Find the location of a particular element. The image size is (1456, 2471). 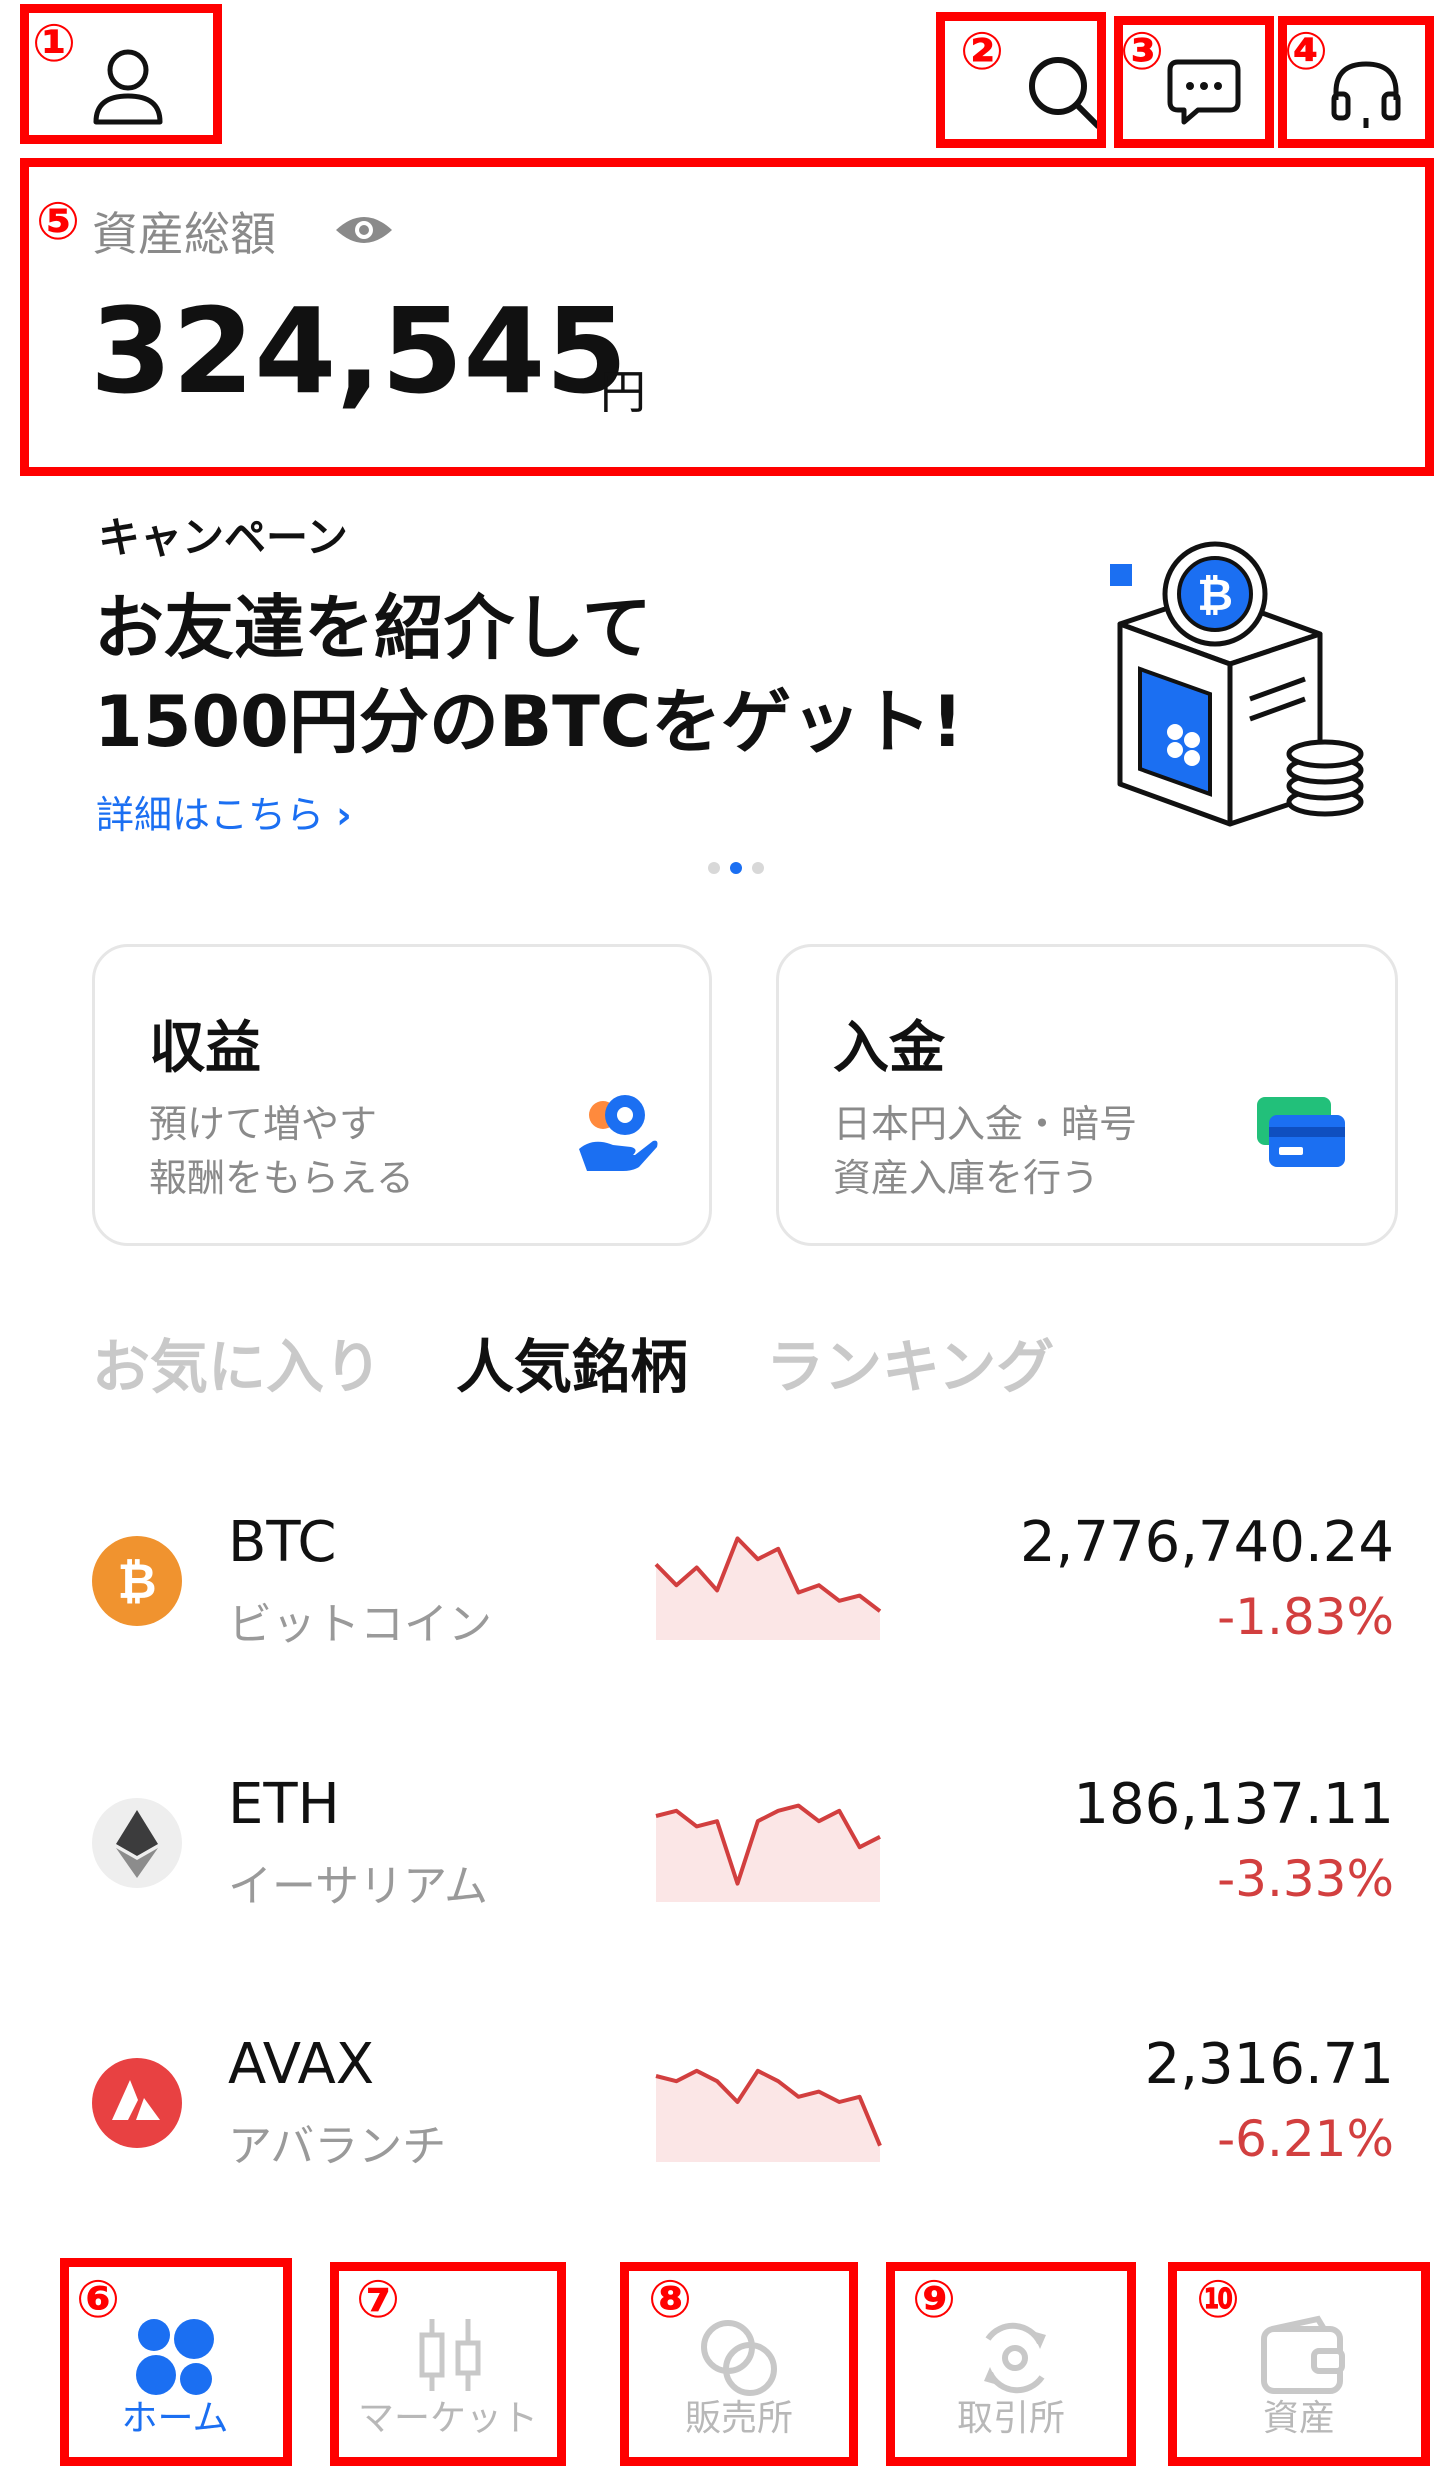

annotation-number-6: ⑥ is located at coordinates (98, 2300).